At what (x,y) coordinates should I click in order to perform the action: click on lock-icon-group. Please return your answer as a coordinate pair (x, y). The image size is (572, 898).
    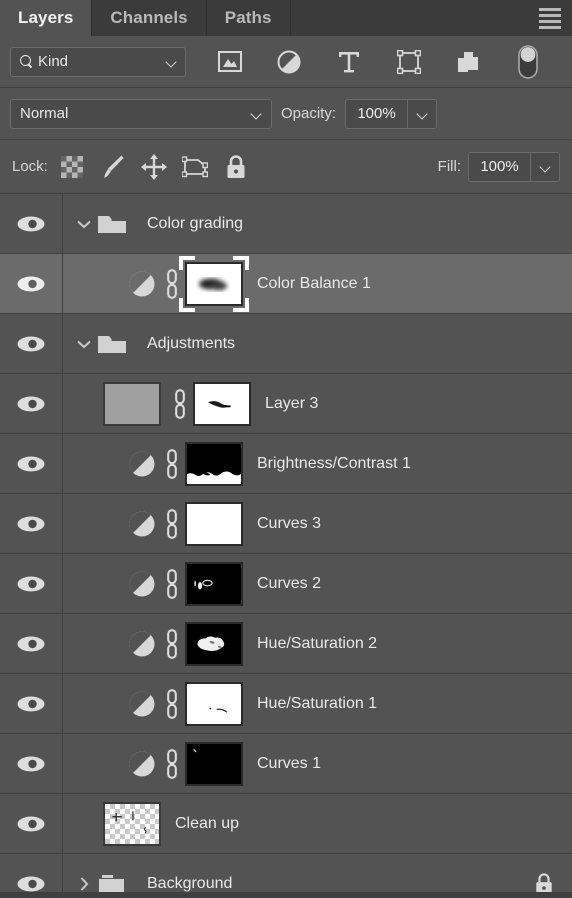
    Looking at the image, I should click on (154, 167).